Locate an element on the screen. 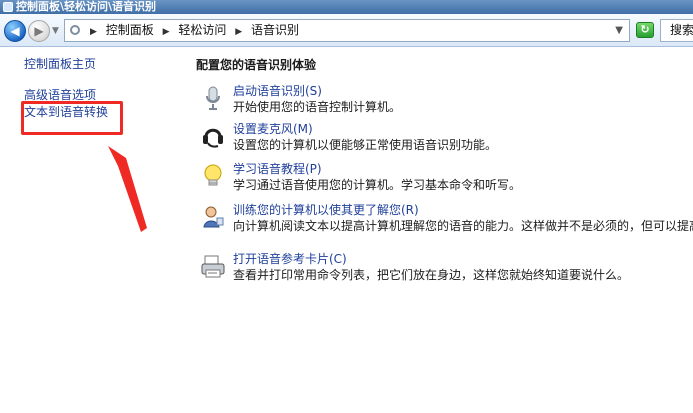 This screenshot has width=693, height=413. control-panel-address-icon is located at coordinates (75, 30).